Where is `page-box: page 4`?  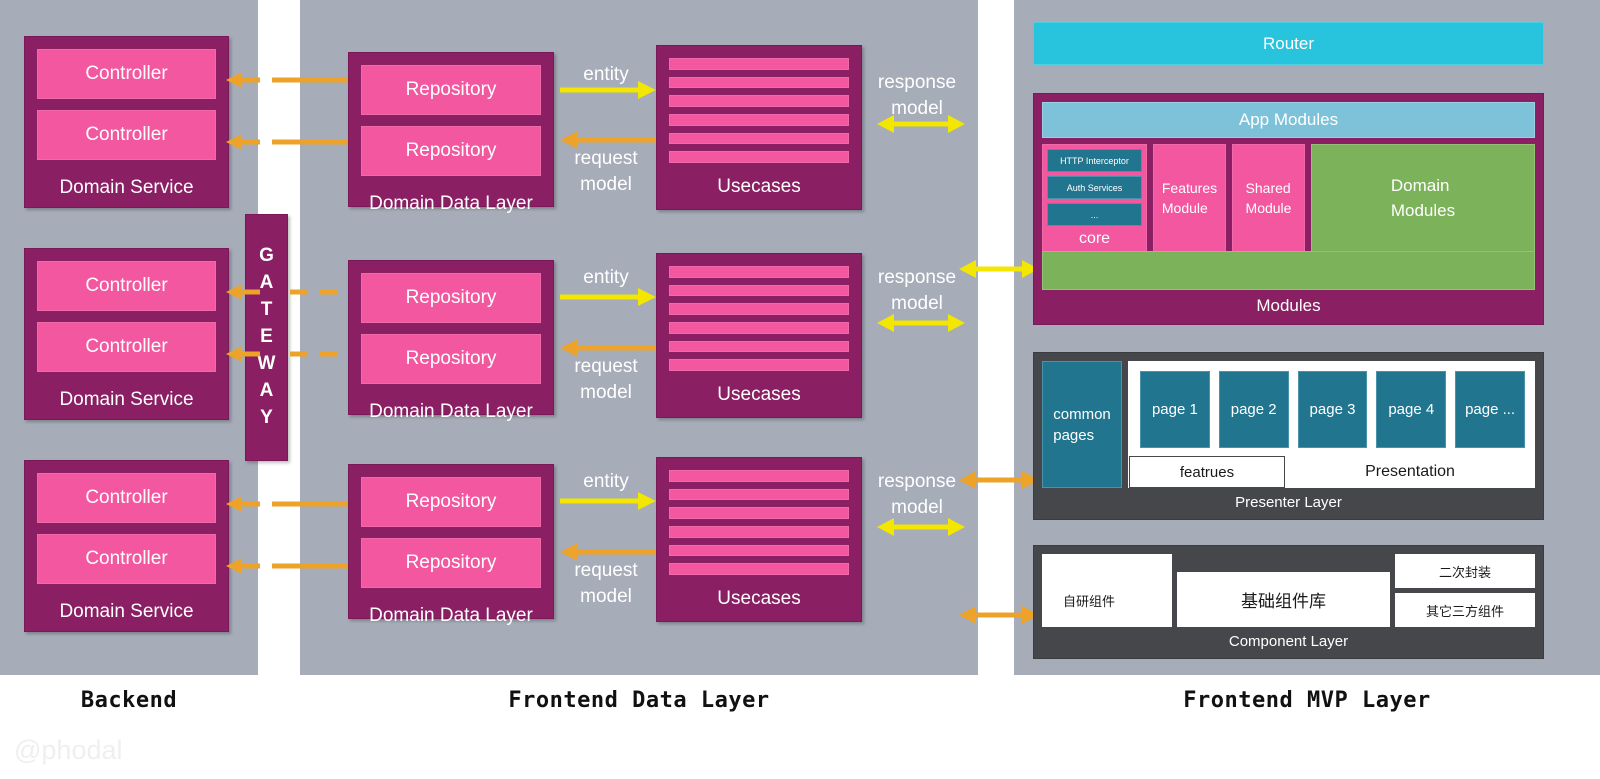
page-box: page 4 is located at coordinates (1411, 409).